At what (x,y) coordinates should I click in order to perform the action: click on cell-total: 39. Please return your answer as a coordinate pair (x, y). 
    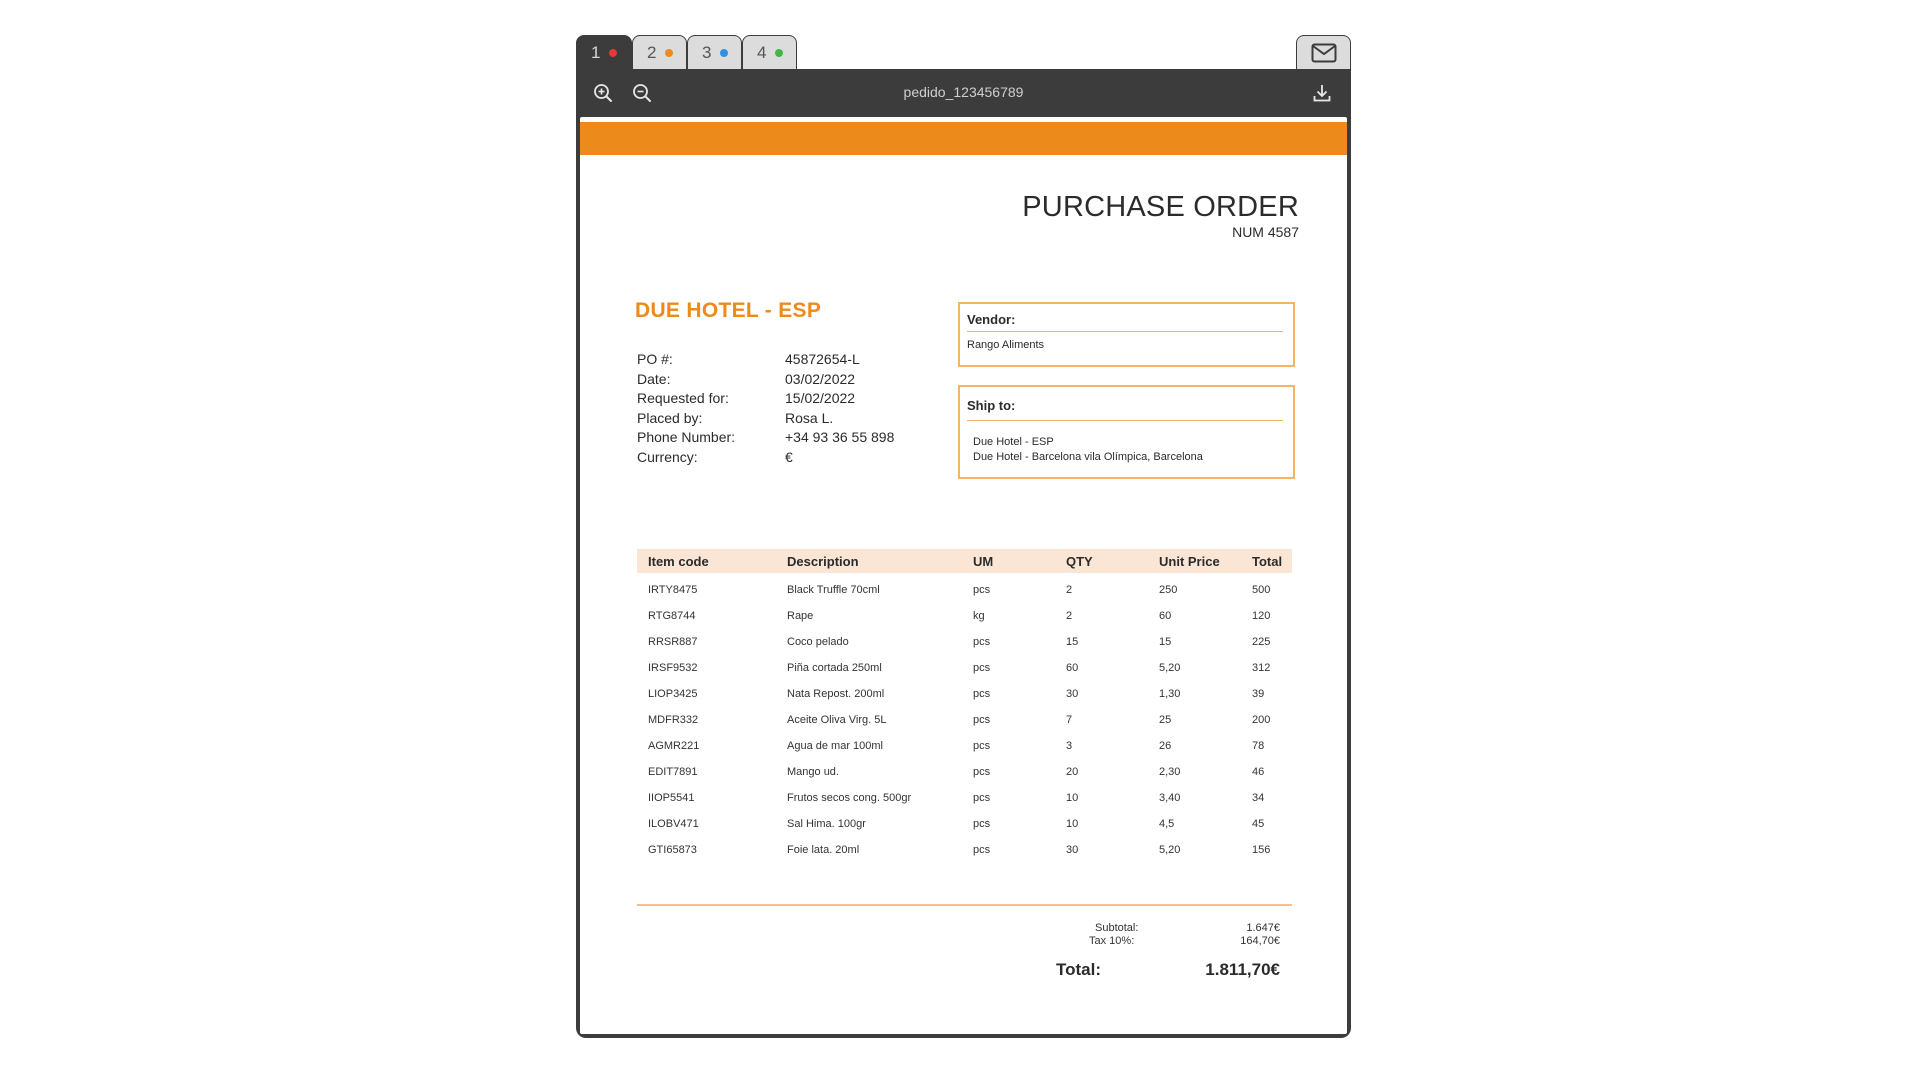
    Looking at the image, I should click on (1258, 694).